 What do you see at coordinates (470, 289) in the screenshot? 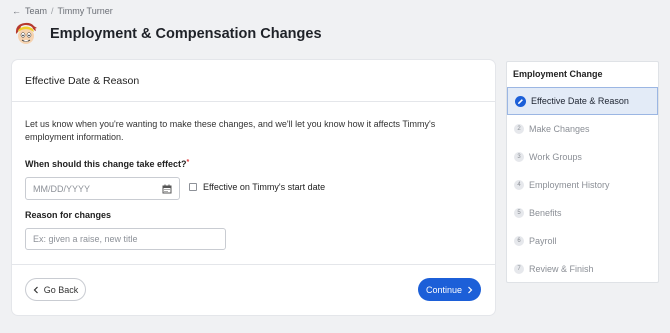
I see `chevron-right-icon` at bounding box center [470, 289].